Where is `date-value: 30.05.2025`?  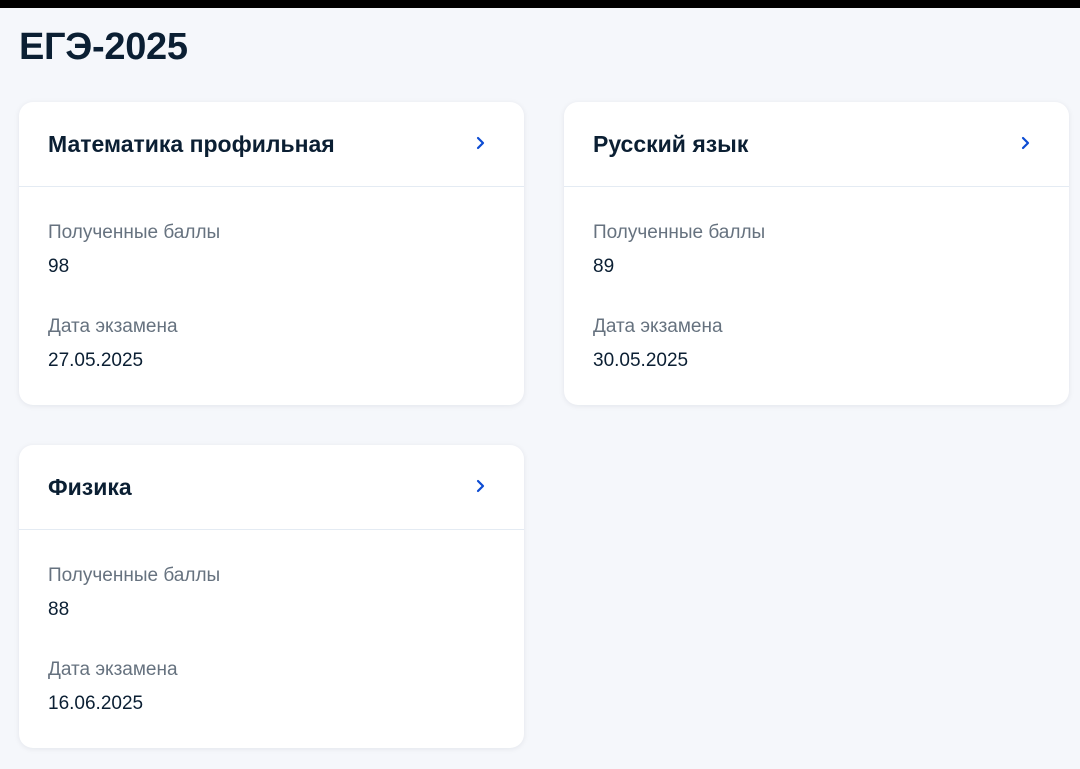 date-value: 30.05.2025 is located at coordinates (641, 360).